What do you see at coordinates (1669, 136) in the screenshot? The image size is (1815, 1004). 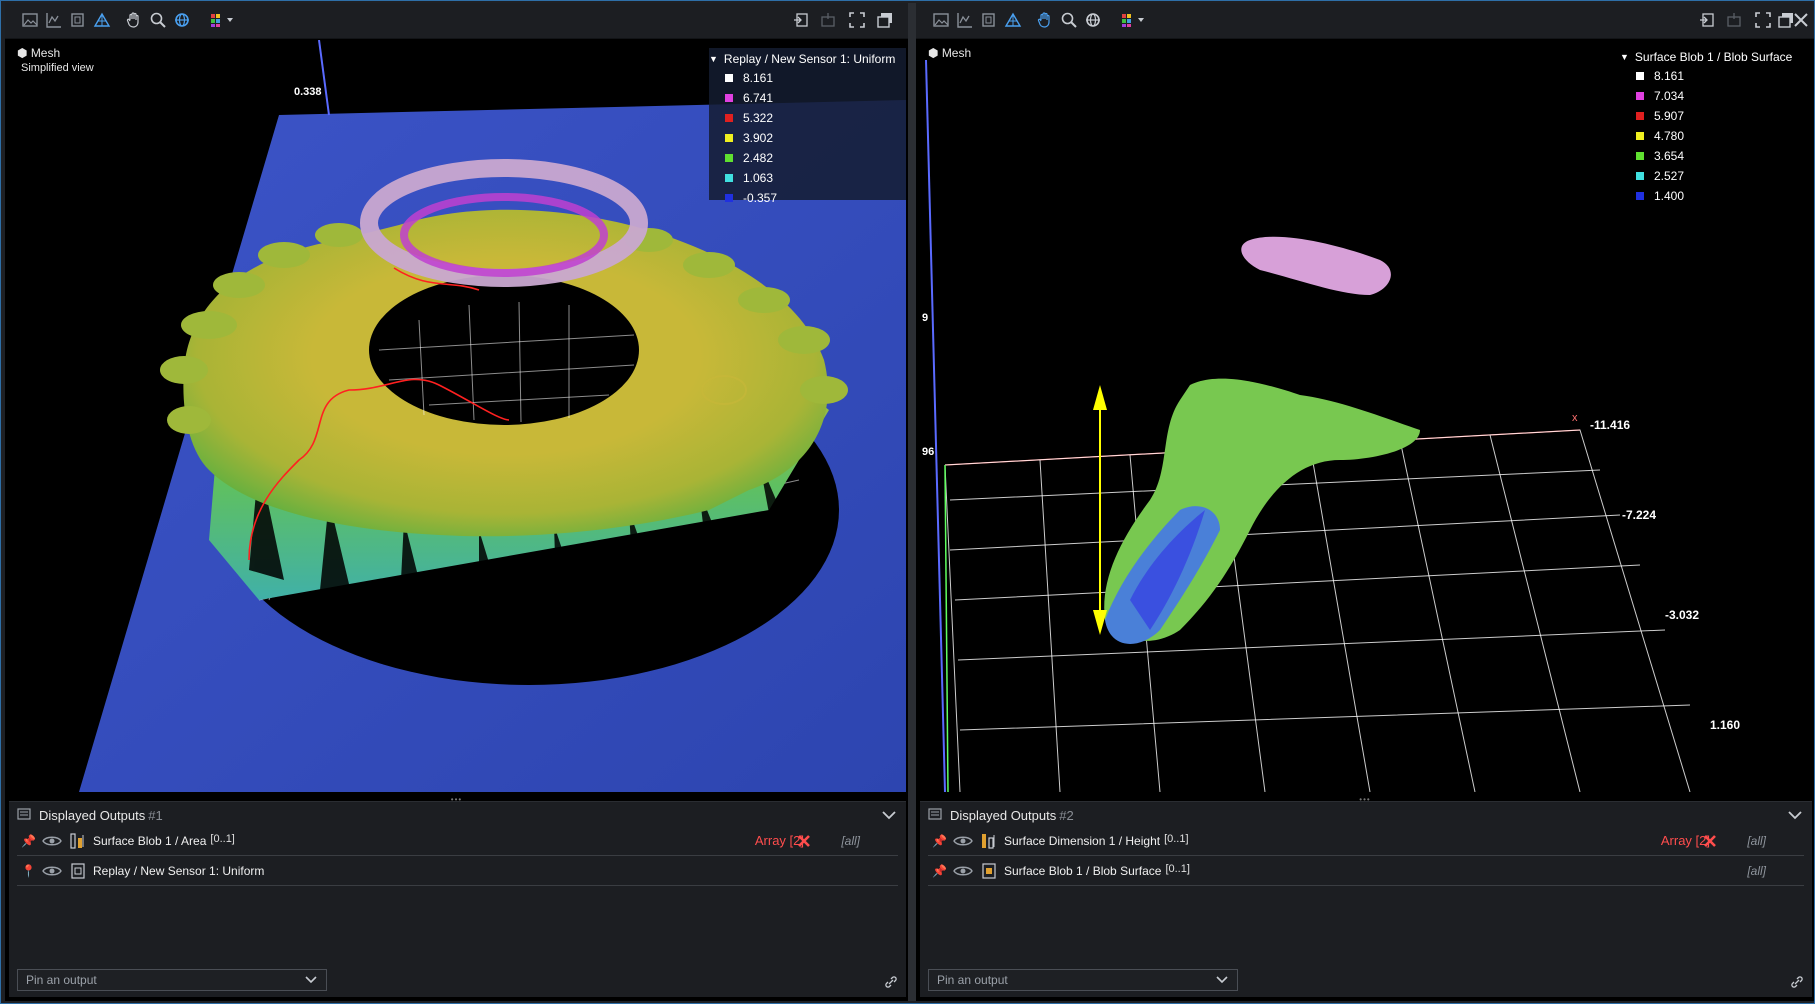 I see `legend-value: 4.780` at bounding box center [1669, 136].